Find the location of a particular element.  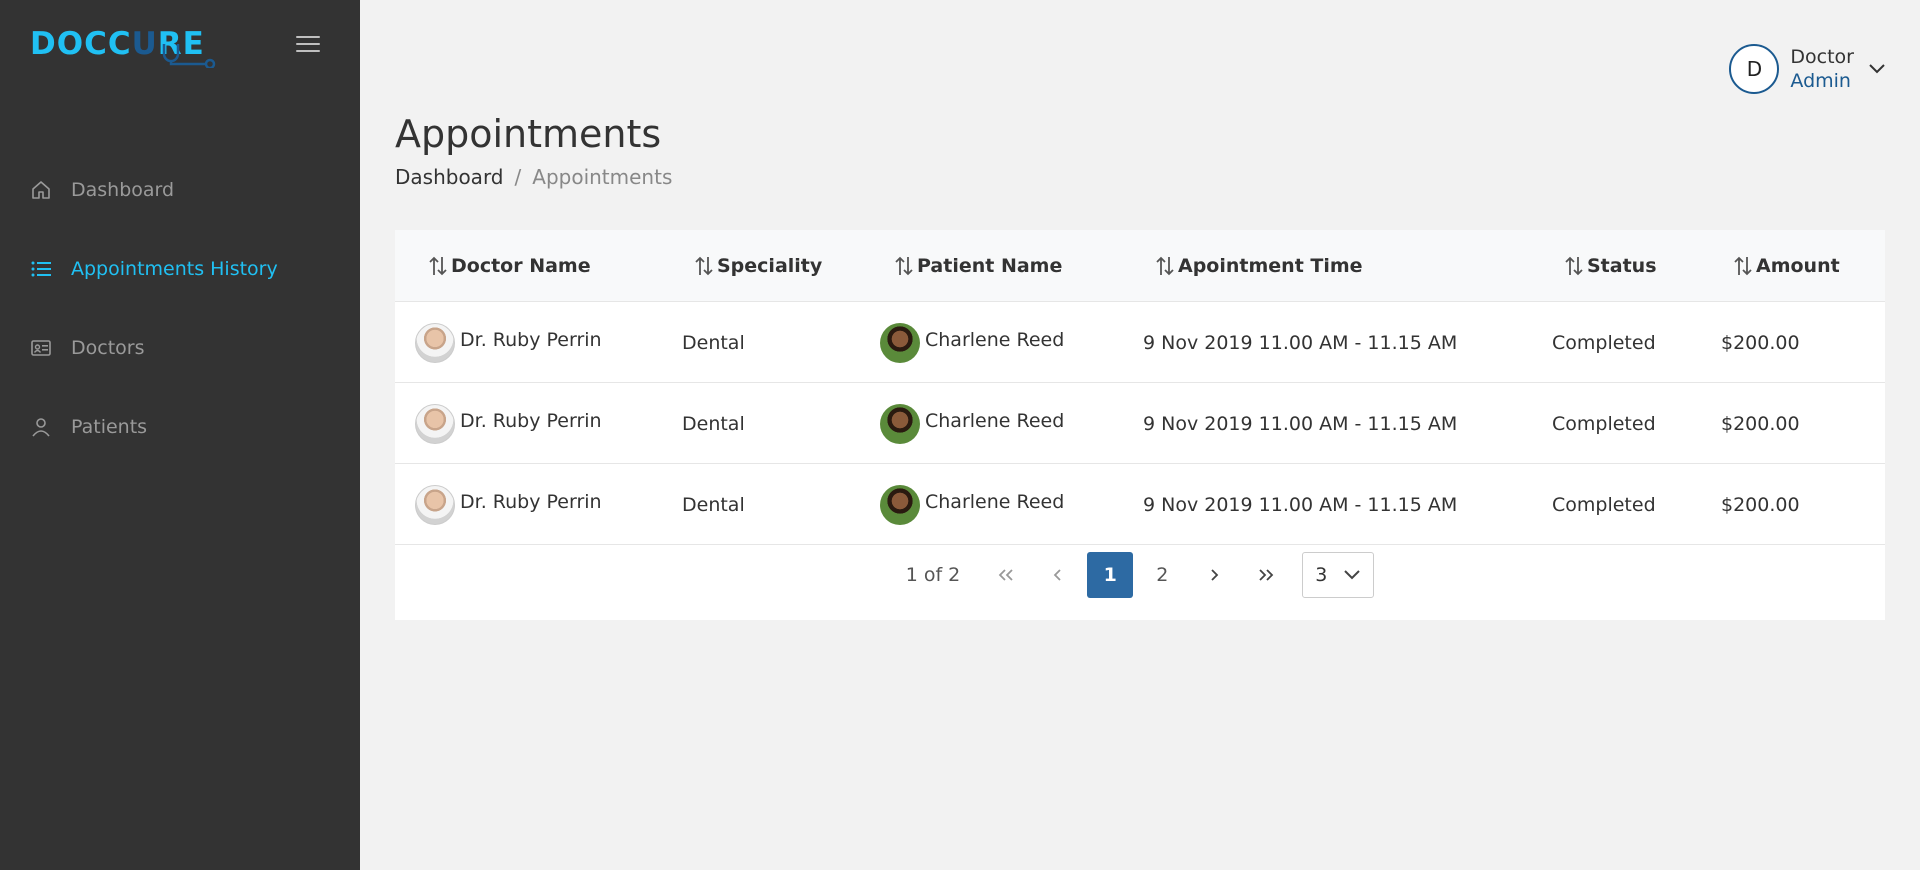

page-1-button: 1 is located at coordinates (1110, 575).